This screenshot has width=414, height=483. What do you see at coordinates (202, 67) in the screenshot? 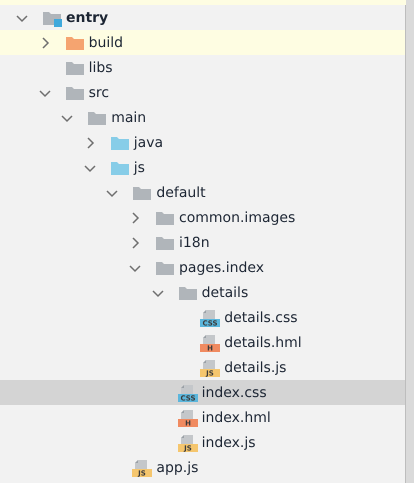
I see `tree-row: libs` at bounding box center [202, 67].